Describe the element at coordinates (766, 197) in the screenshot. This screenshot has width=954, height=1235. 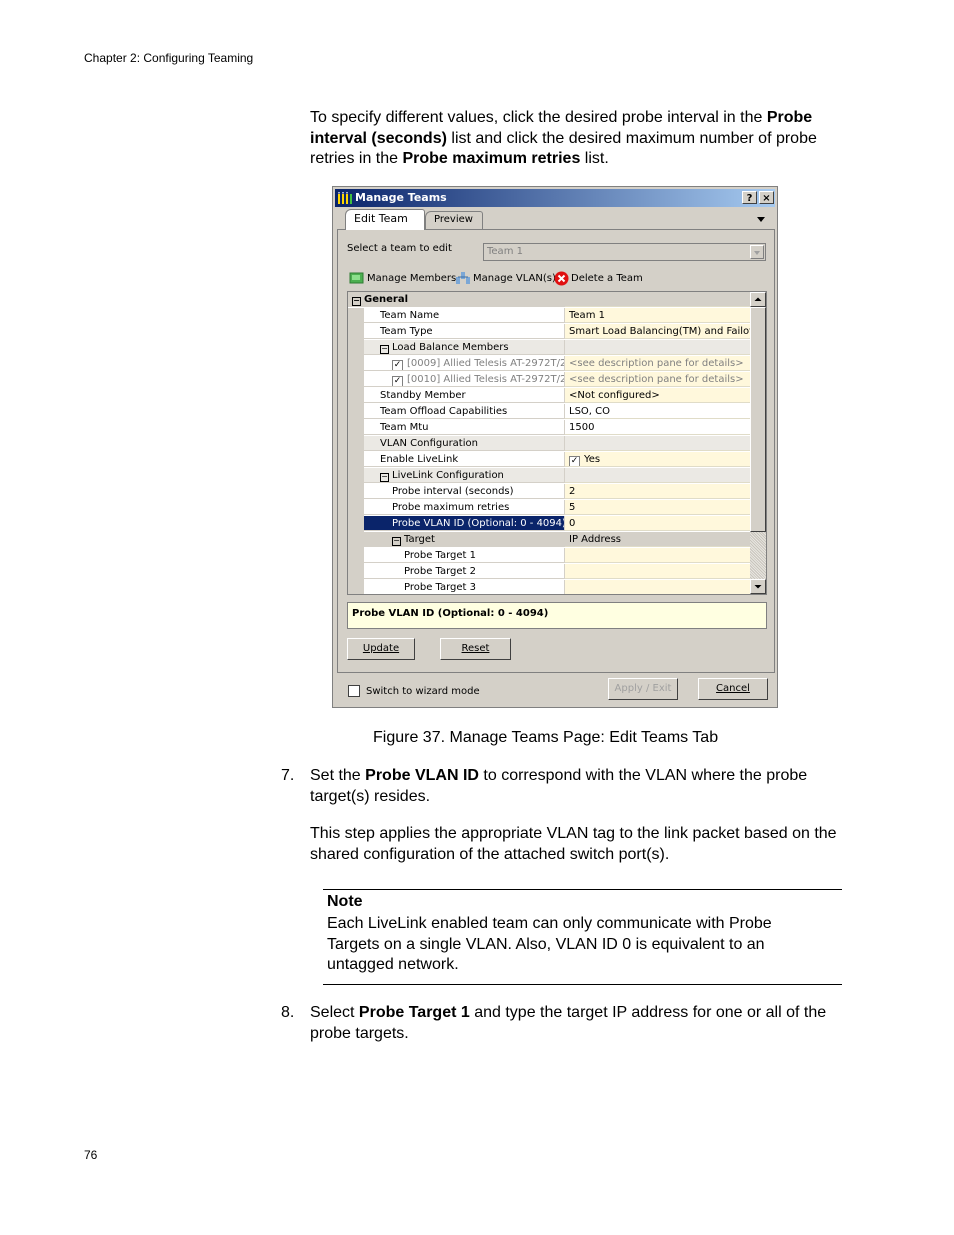
I see `close-button: ×` at that location.